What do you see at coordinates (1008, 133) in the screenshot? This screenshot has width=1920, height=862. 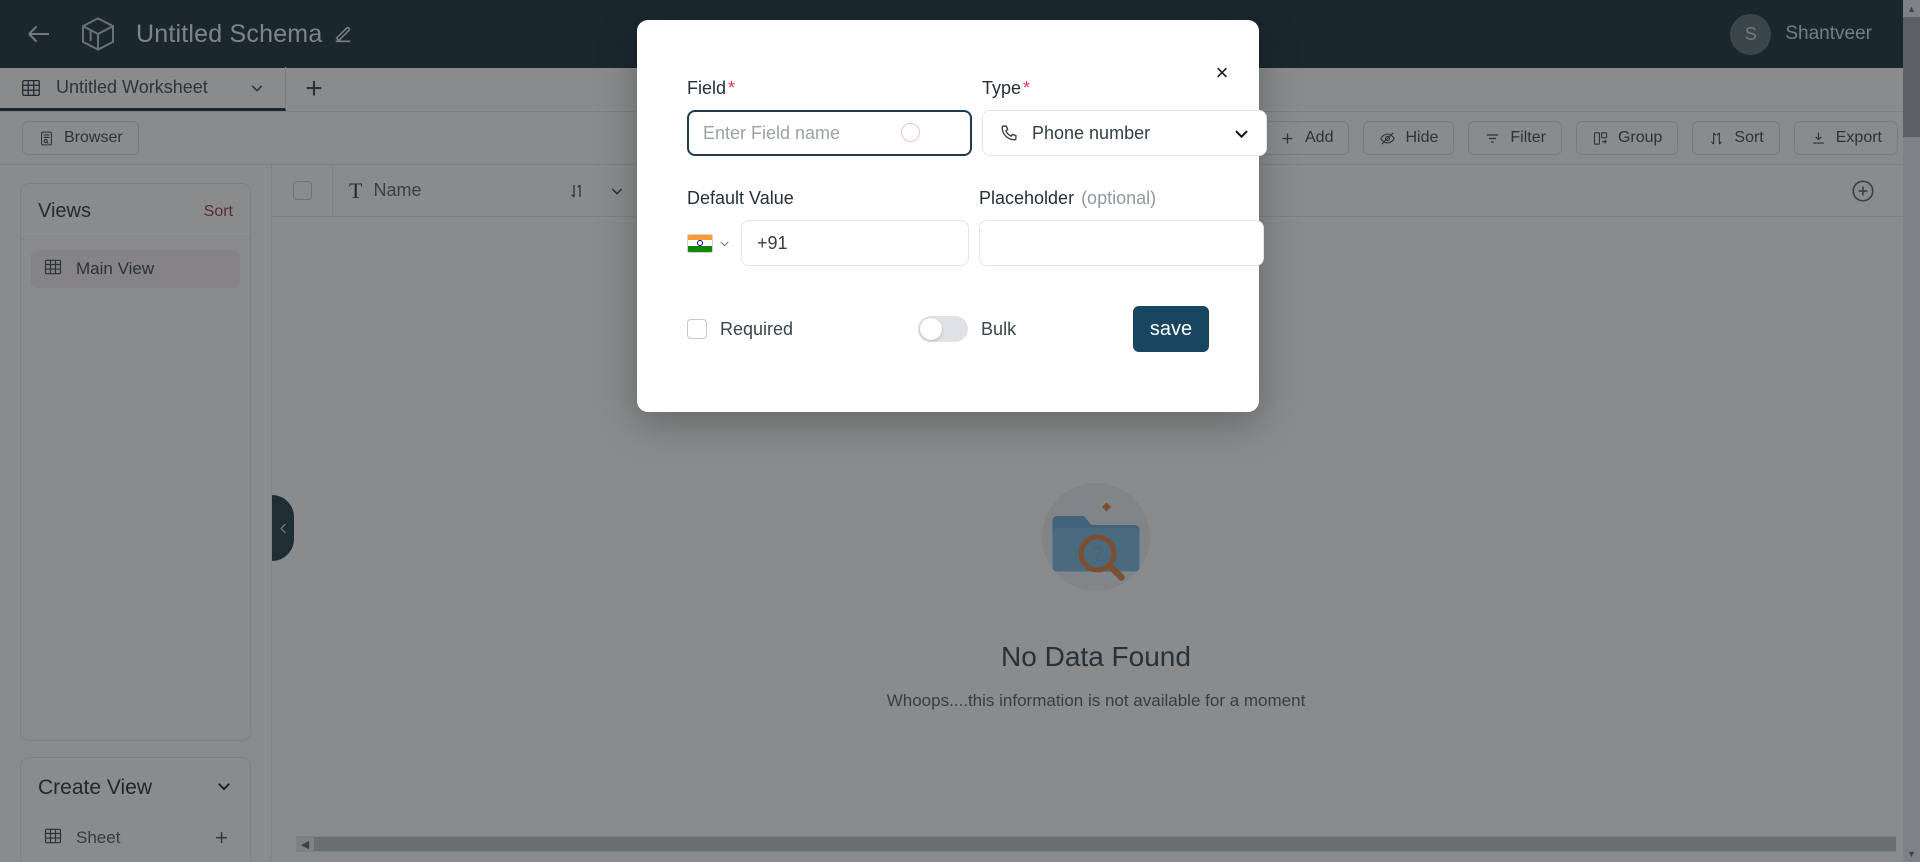 I see `phone-icon` at bounding box center [1008, 133].